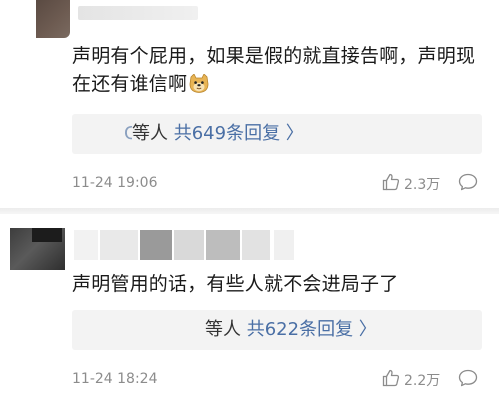 This screenshot has width=499, height=405. I want to click on username-redacted, so click(138, 13).